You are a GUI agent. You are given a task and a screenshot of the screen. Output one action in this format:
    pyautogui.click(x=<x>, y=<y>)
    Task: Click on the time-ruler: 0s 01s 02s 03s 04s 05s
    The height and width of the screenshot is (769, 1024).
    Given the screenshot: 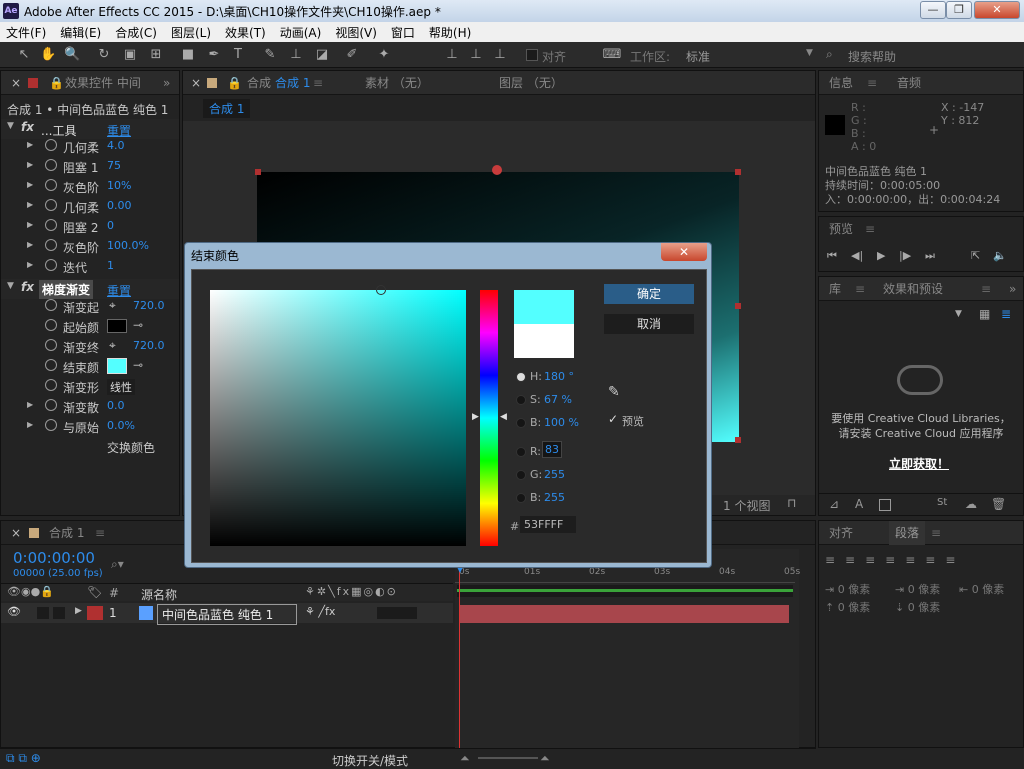 What is the action you would take?
    pyautogui.click(x=627, y=575)
    